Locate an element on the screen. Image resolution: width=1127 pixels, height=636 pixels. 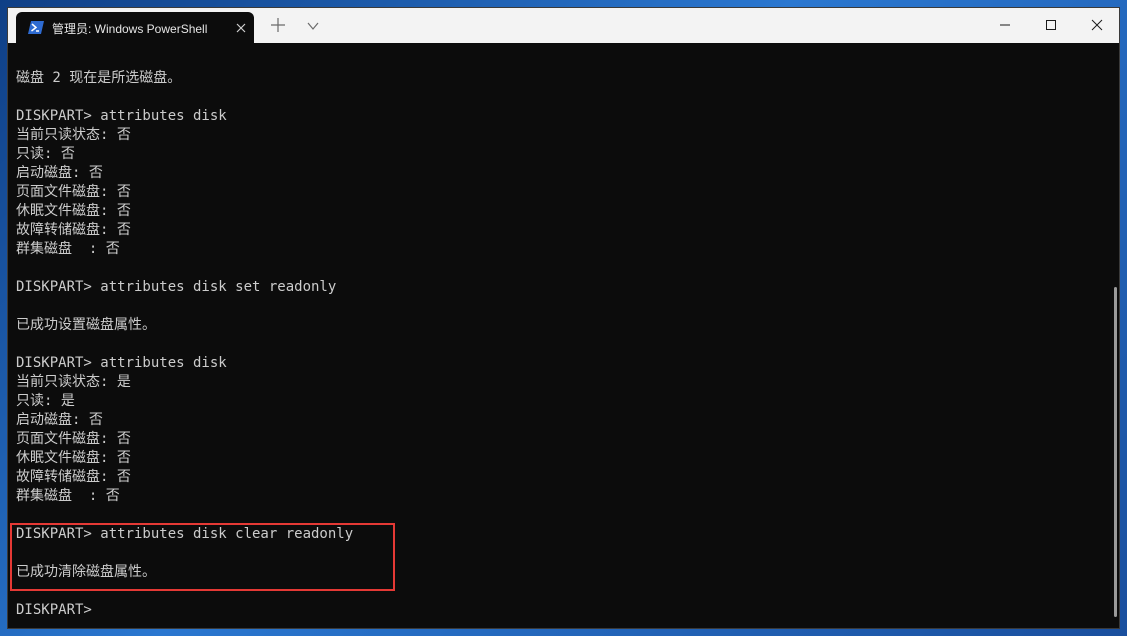
terminal-line: 只读: 是 is located at coordinates (45, 401).